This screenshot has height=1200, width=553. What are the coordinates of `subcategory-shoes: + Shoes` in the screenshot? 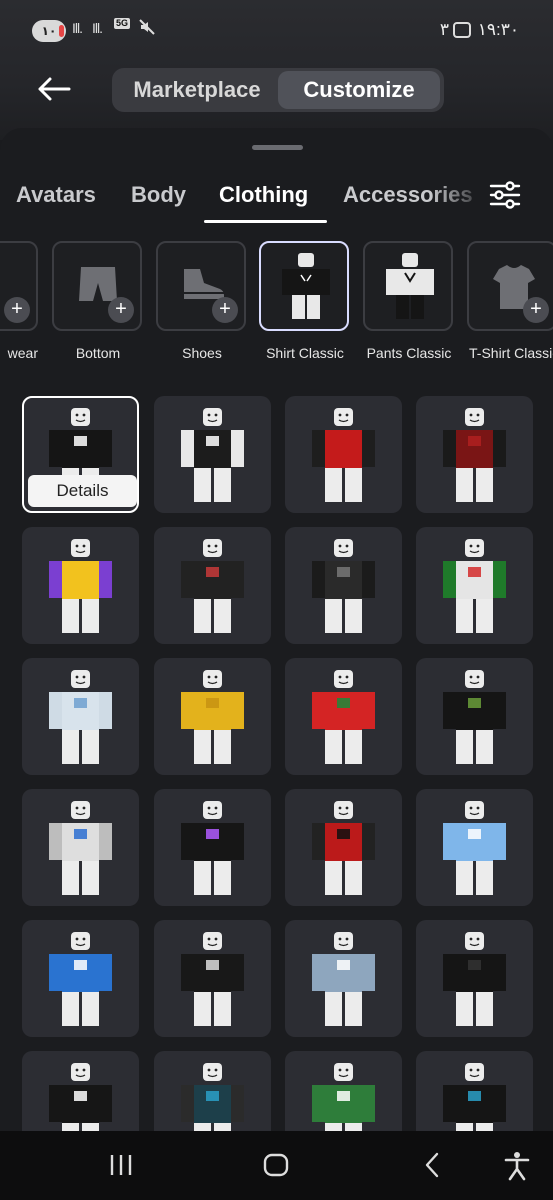 It's located at (202, 301).